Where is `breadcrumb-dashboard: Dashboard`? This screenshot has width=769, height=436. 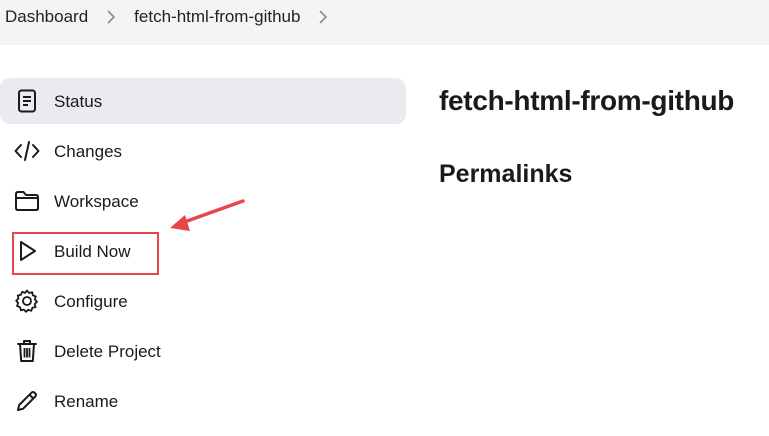
breadcrumb-dashboard: Dashboard is located at coordinates (46, 17).